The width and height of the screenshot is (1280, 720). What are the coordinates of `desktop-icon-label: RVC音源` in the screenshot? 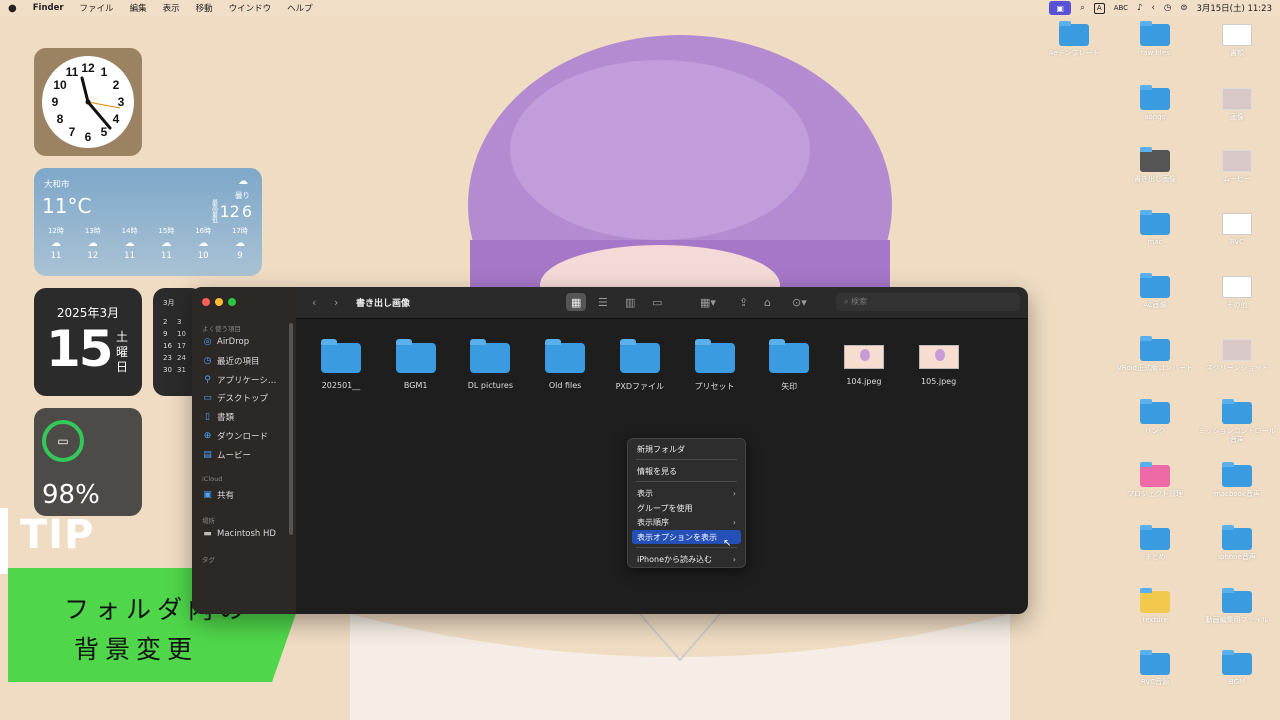 It's located at (1155, 682).